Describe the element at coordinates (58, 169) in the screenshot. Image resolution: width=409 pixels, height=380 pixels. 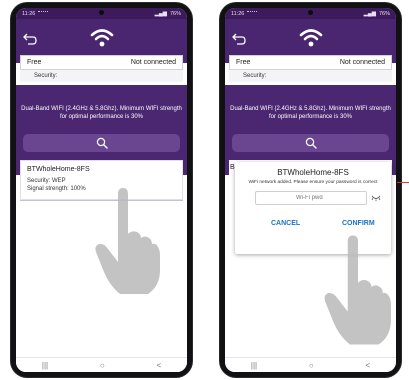
I see `list-item-name: BTWholeHome-8FS` at that location.